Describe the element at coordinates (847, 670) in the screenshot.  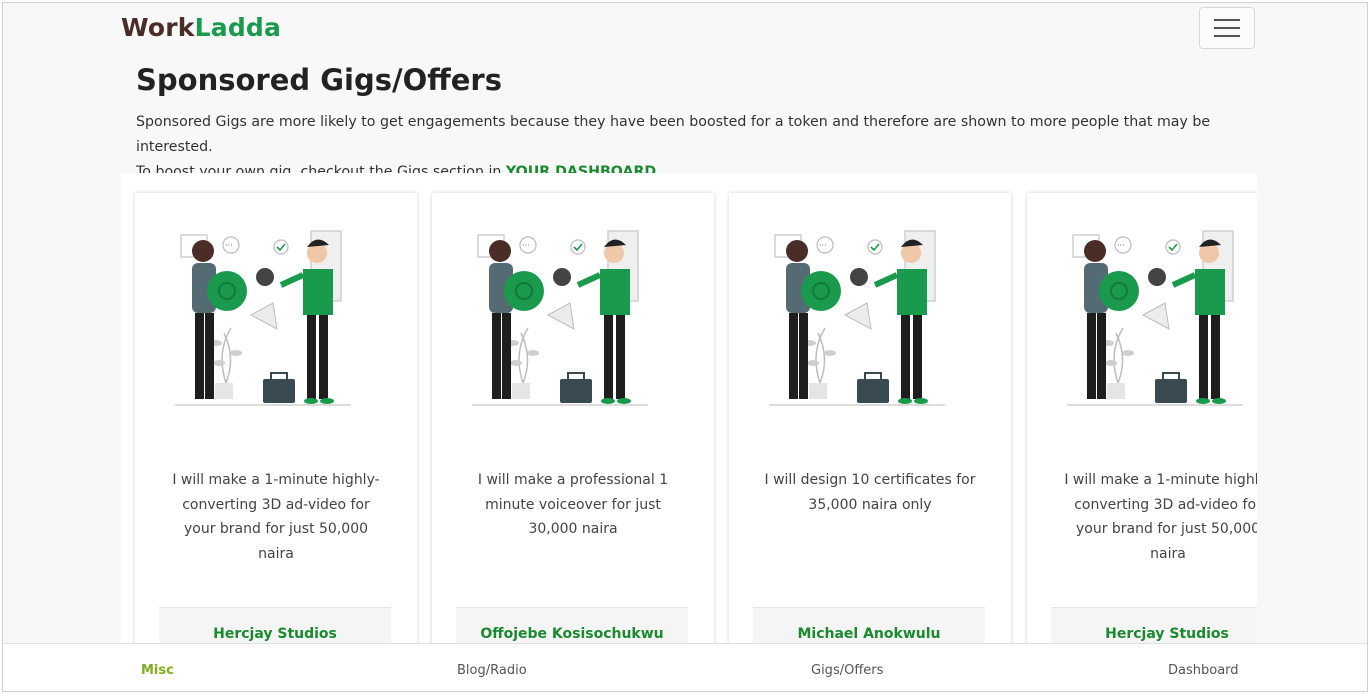
I see `nav-item-gigs-offers: Gigs/Offers` at that location.